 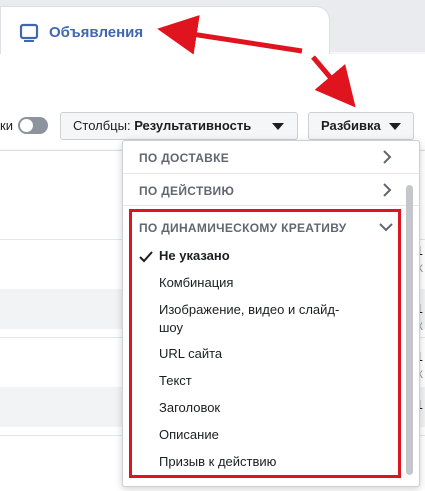 I want to click on toggle-knob, so click(x=26, y=125).